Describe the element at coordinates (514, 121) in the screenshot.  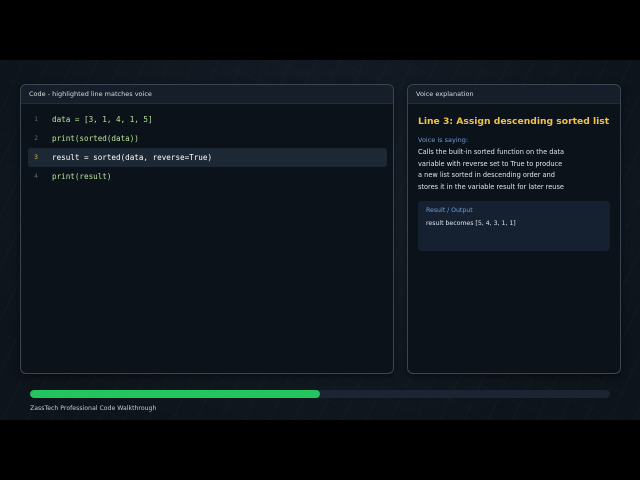
I see `voice-title: Line 3: Assign descending sorted list` at that location.